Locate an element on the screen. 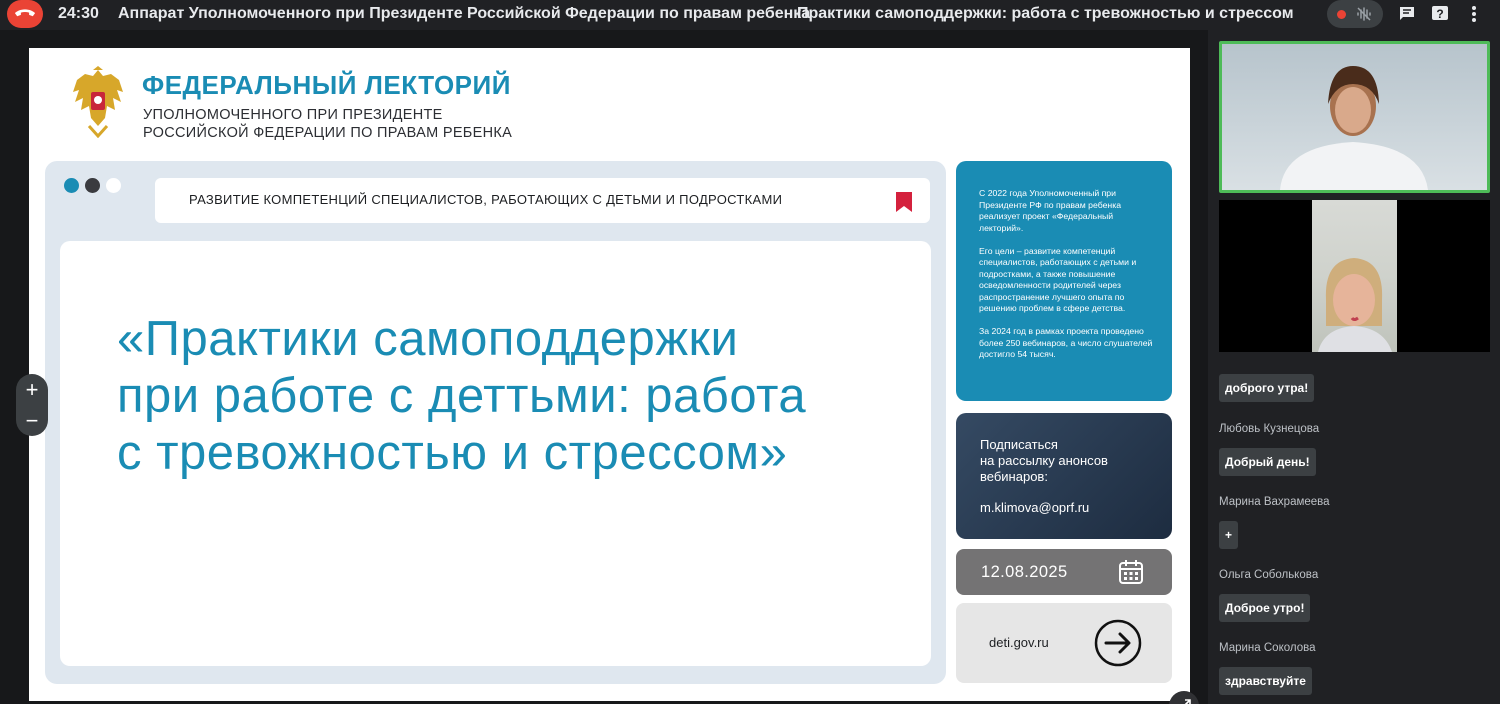 The image size is (1500, 704). help-icon: ? is located at coordinates (1440, 13).